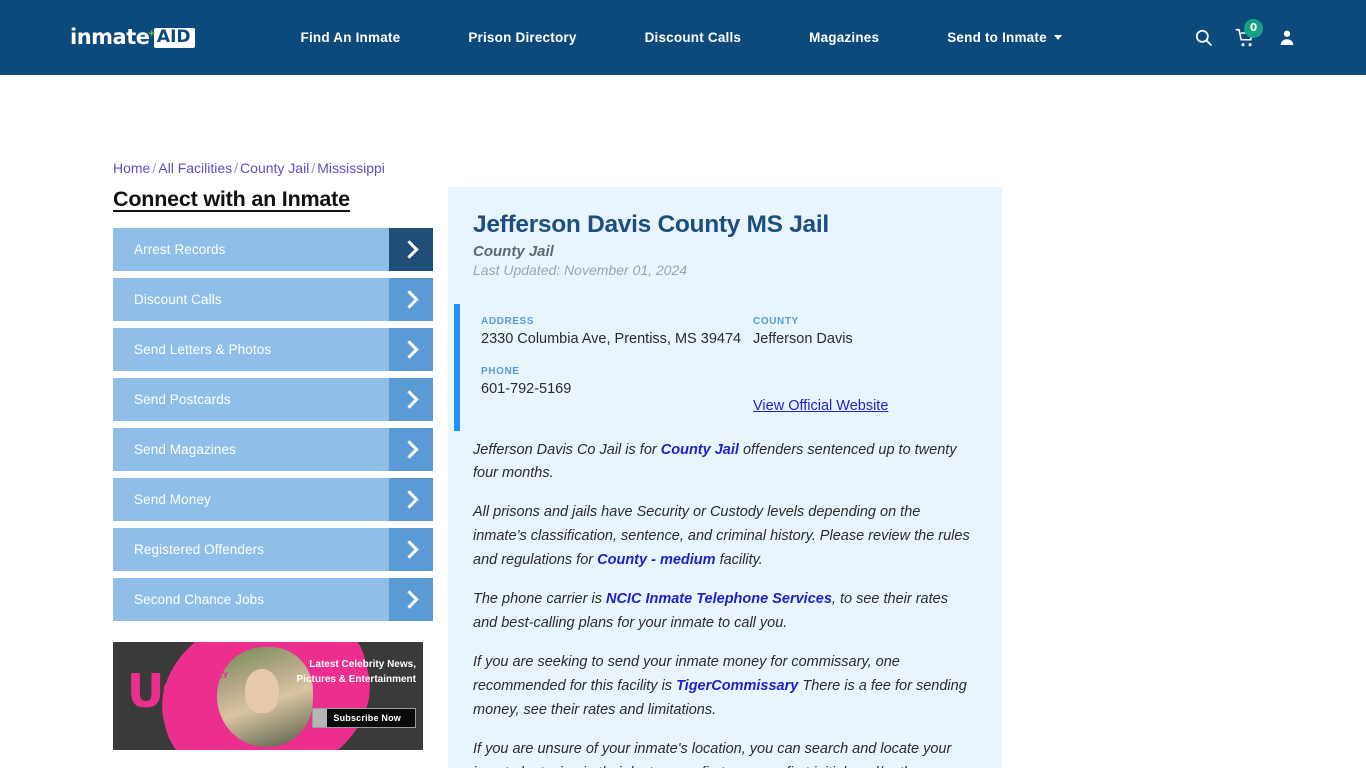 This screenshot has width=1366, height=768. What do you see at coordinates (178, 299) in the screenshot?
I see `sidebar-item-label: Discount Calls` at bounding box center [178, 299].